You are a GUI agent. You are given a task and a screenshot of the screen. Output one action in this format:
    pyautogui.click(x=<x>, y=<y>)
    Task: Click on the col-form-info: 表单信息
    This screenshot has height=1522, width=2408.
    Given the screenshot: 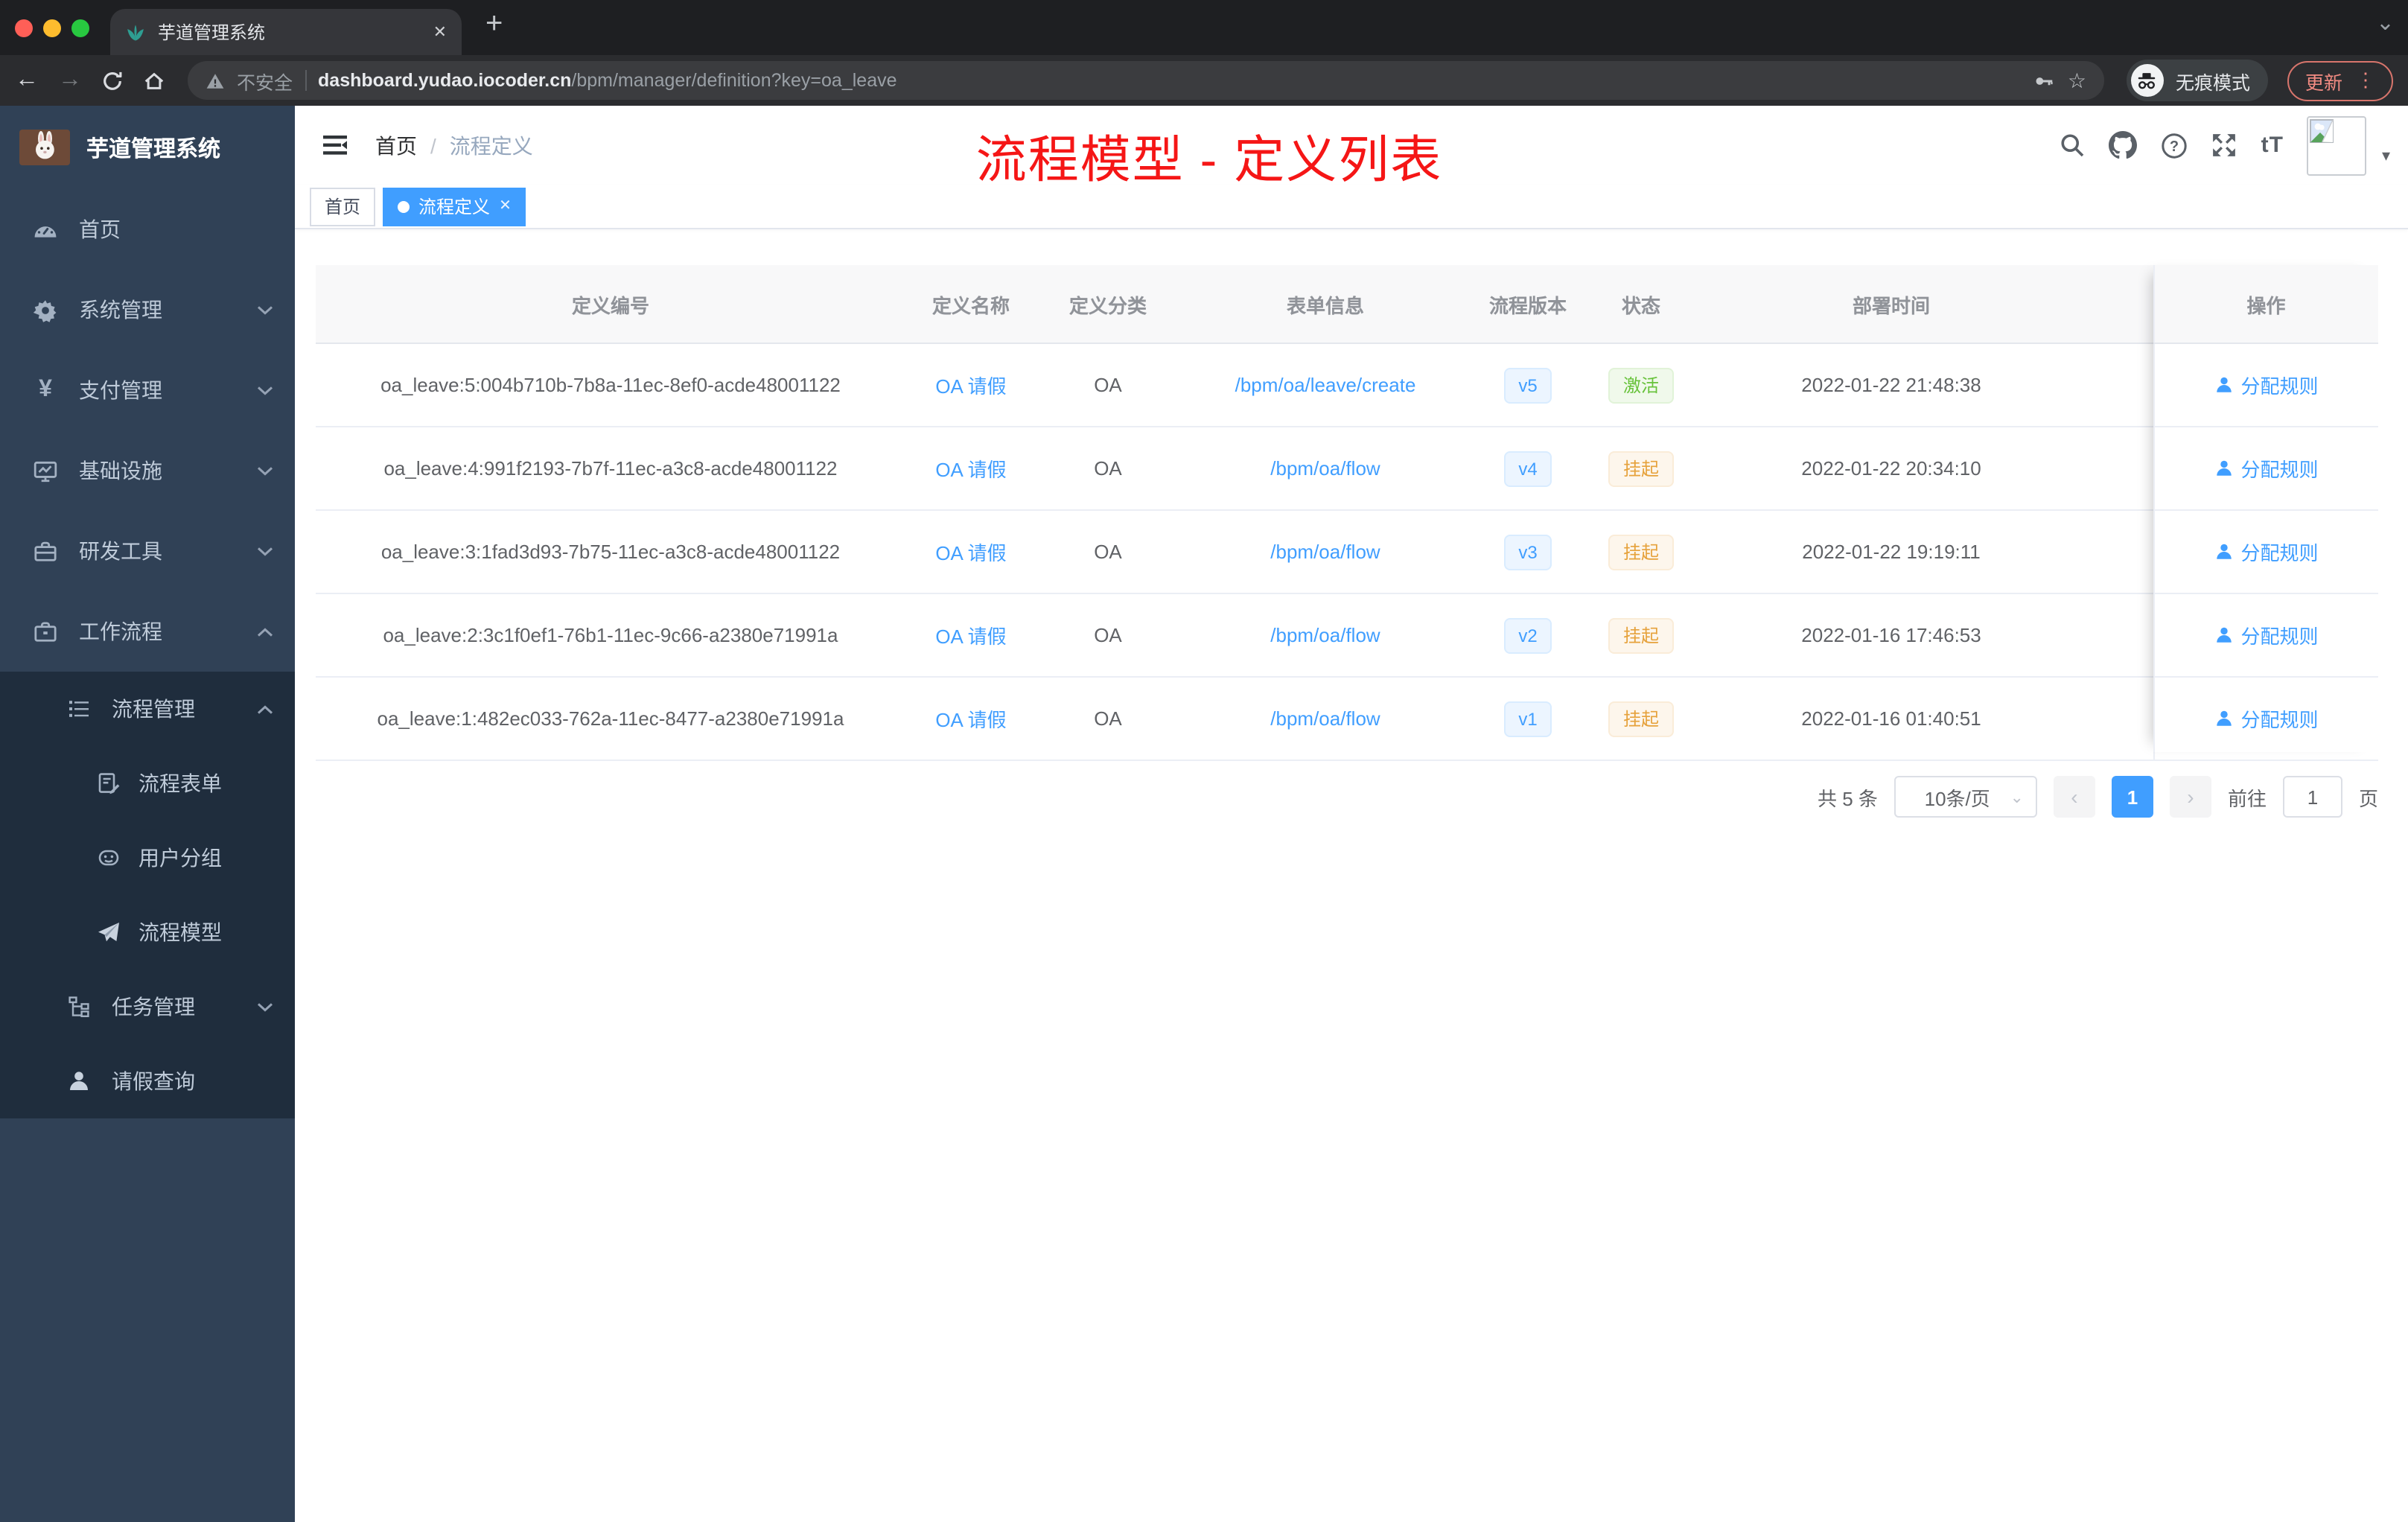 What is the action you would take?
    pyautogui.click(x=1325, y=304)
    